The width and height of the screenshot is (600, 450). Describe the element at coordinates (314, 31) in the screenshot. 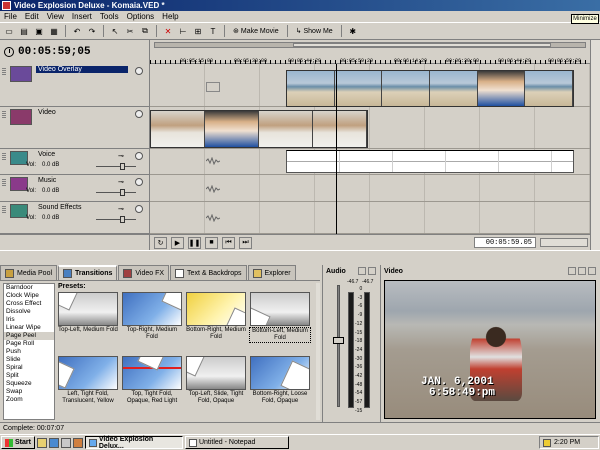

I see `show-me-button: ↳ Show Me` at that location.